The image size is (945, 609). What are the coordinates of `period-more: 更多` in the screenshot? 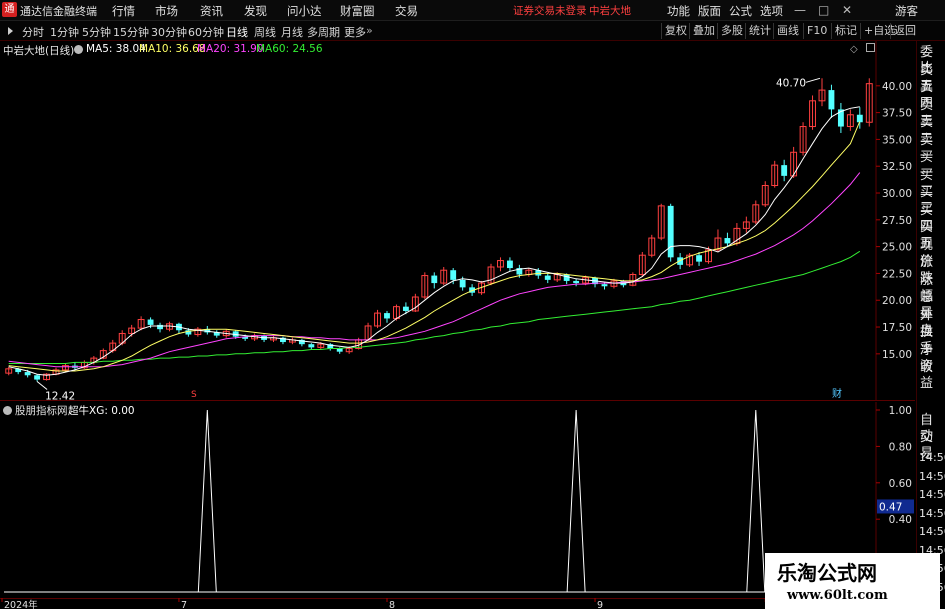 It's located at (355, 32).